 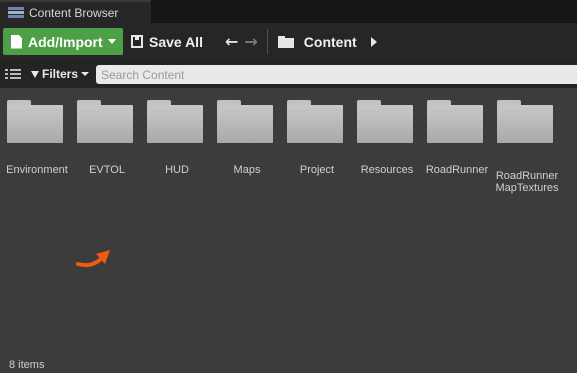 What do you see at coordinates (16, 12) in the screenshot?
I see `content-browser-icon` at bounding box center [16, 12].